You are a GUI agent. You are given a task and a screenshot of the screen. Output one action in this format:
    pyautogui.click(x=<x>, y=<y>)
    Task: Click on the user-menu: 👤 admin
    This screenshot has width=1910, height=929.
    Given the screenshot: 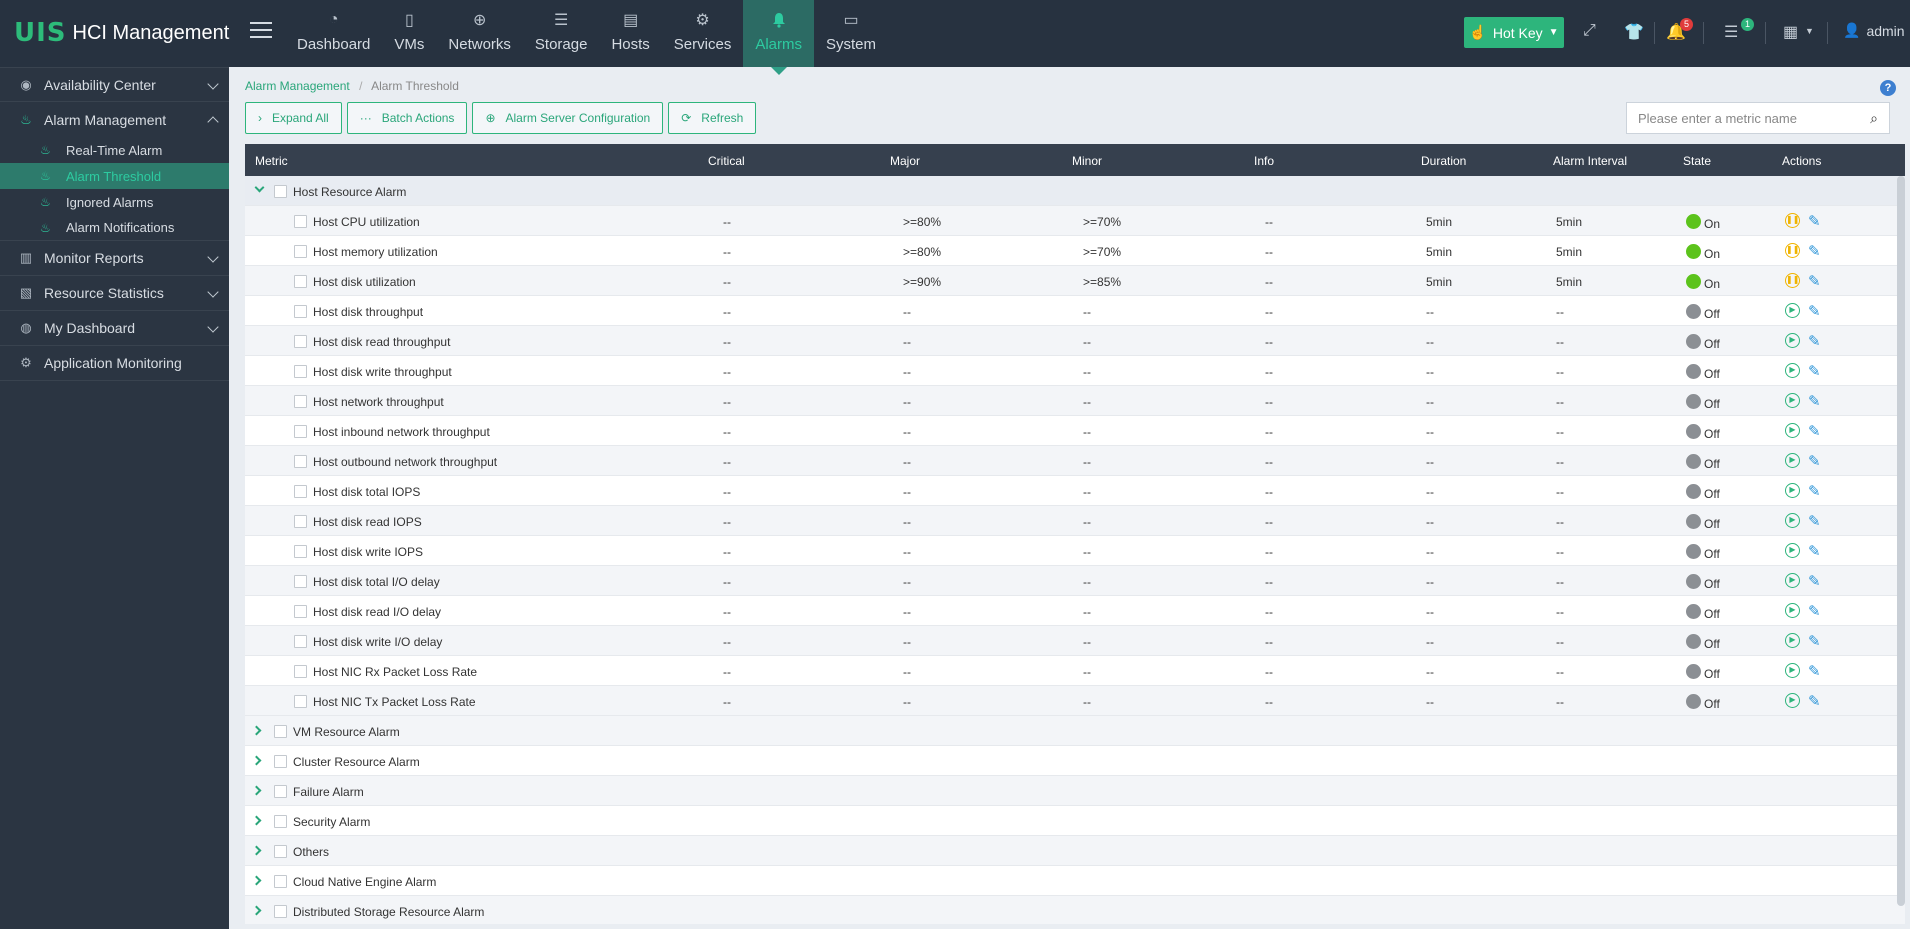 What is the action you would take?
    pyautogui.click(x=1874, y=30)
    